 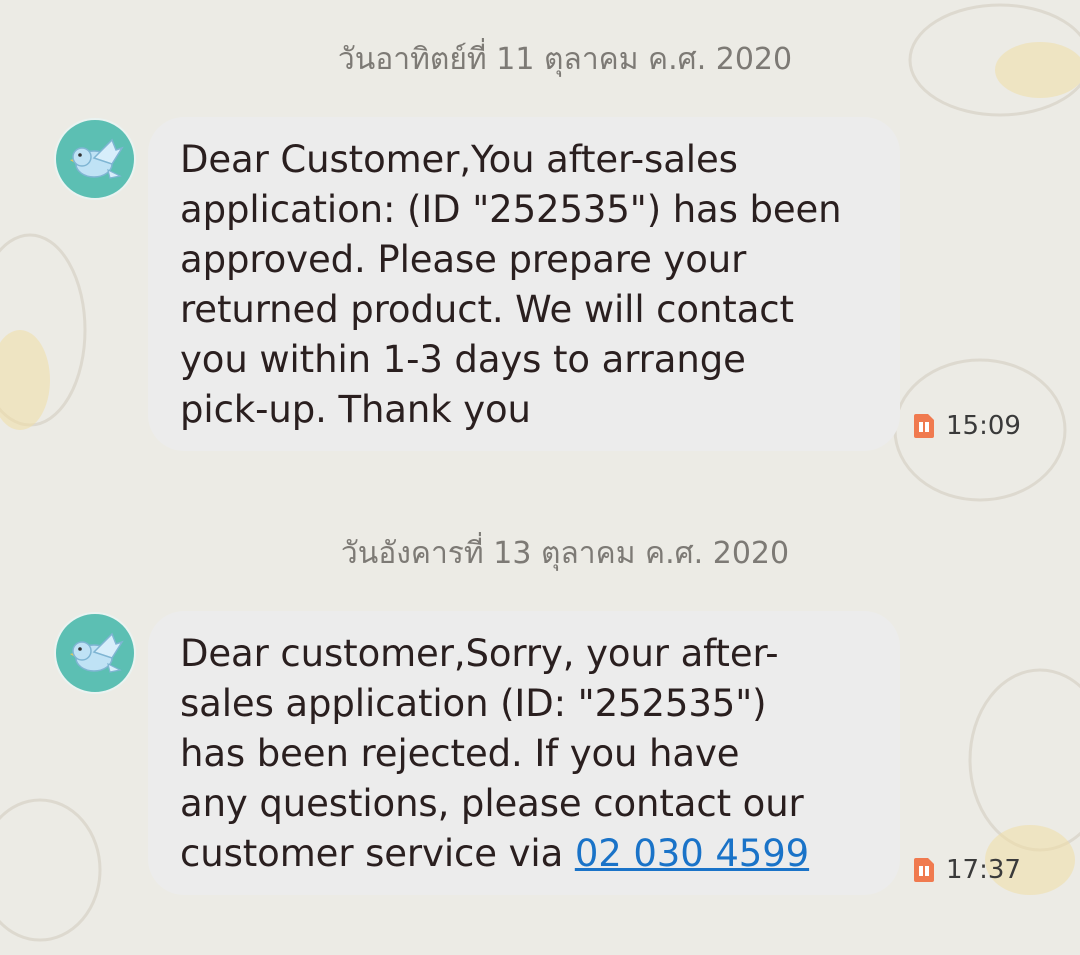 I want to click on message-text-line: Dear Customer,You after-sales, so click(x=459, y=159).